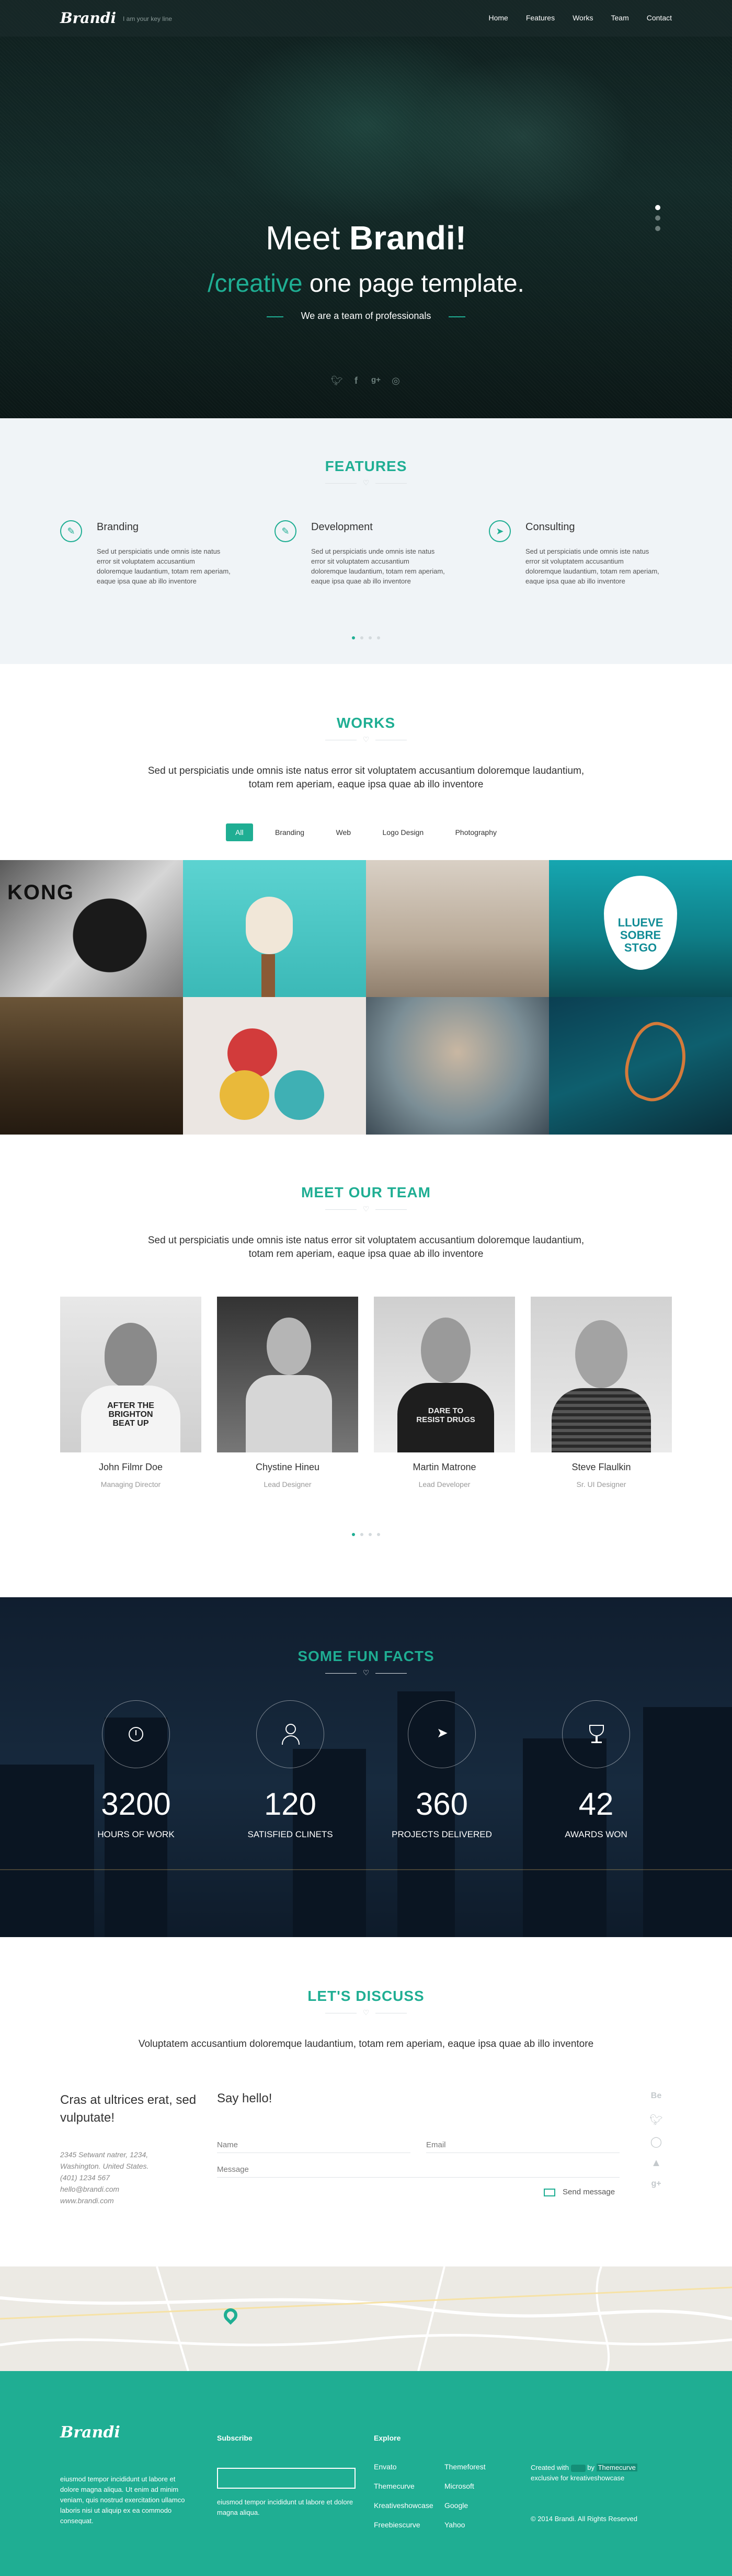 This screenshot has height=2576, width=732. What do you see at coordinates (47, 1851) in the screenshot?
I see `building-shape` at bounding box center [47, 1851].